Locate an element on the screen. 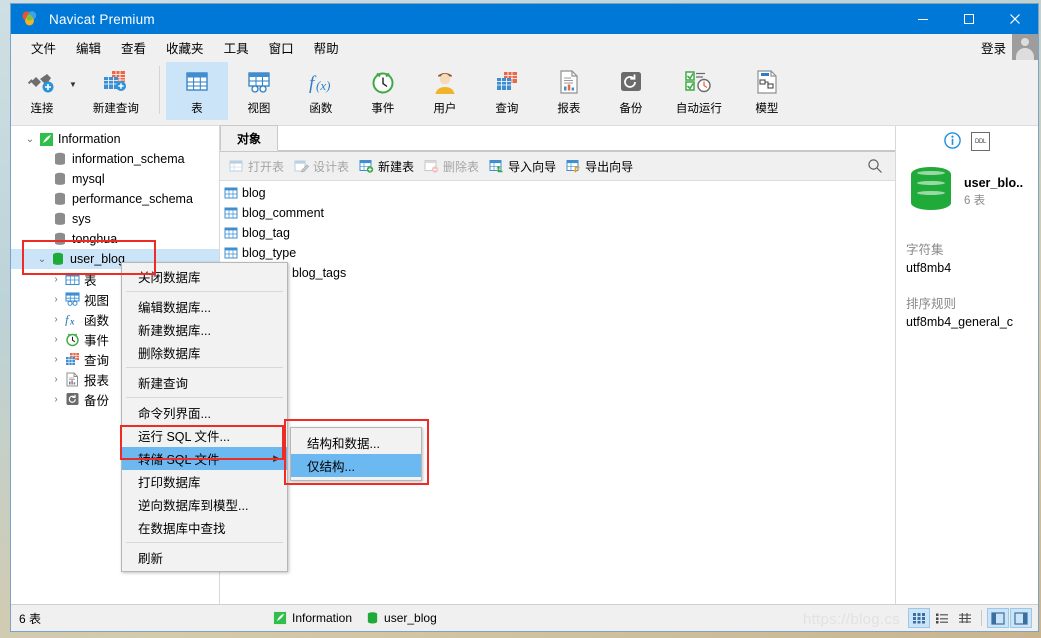  tree-db-sys: sys is located at coordinates (115, 219).